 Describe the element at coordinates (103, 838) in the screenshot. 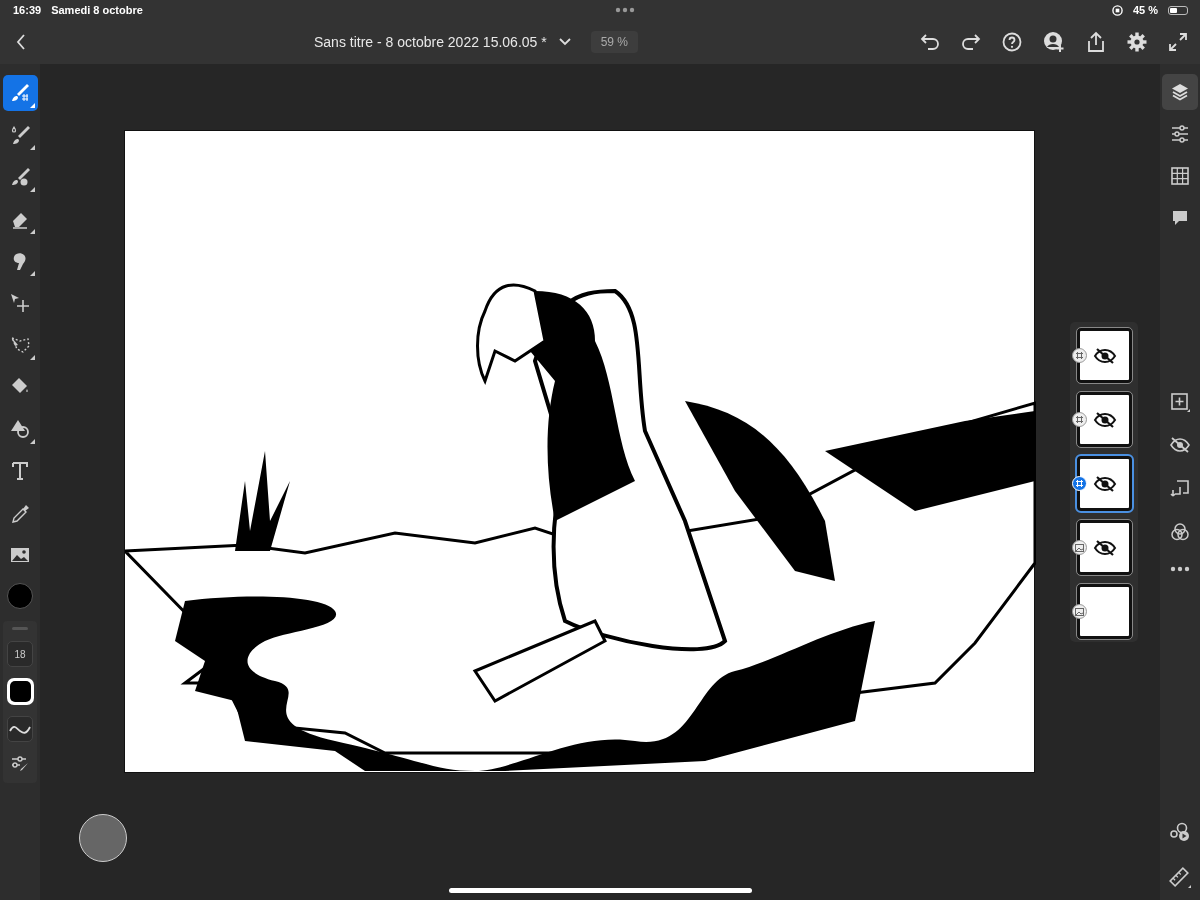

I see `brush-preview-button` at that location.